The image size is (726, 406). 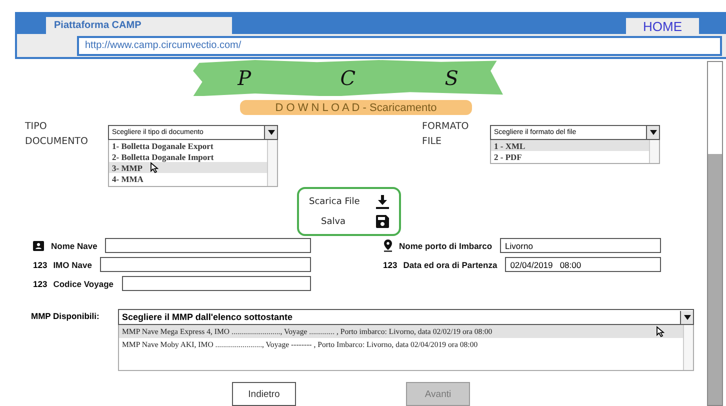 What do you see at coordinates (446, 135) in the screenshot?
I see `field-label: FORMATO FILE` at bounding box center [446, 135].